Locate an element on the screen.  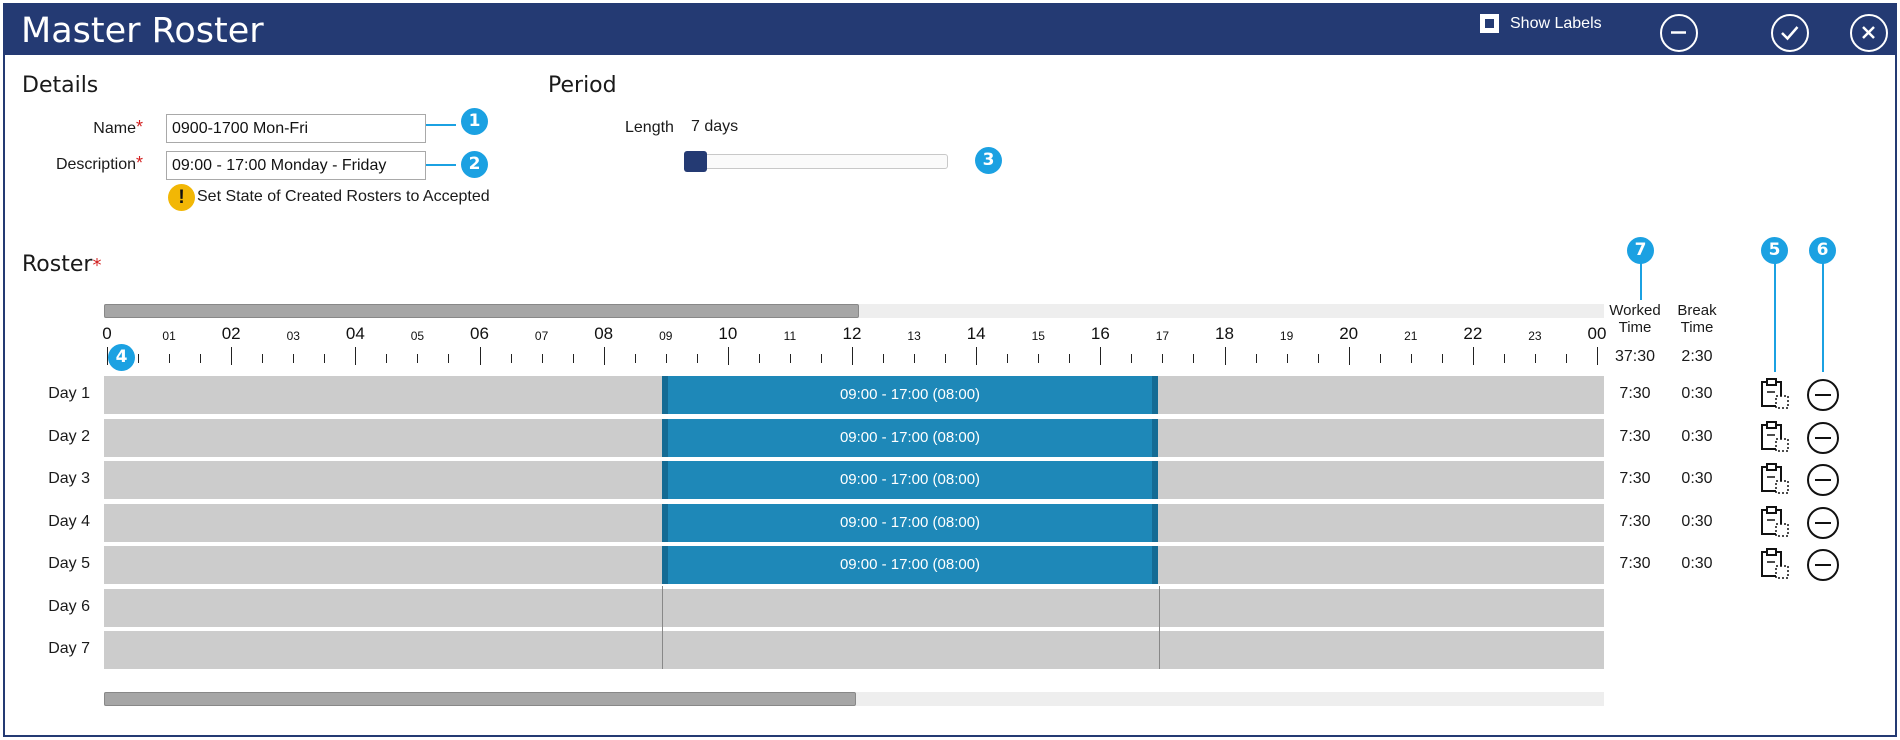
close-circle-icon is located at coordinates (1869, 33).